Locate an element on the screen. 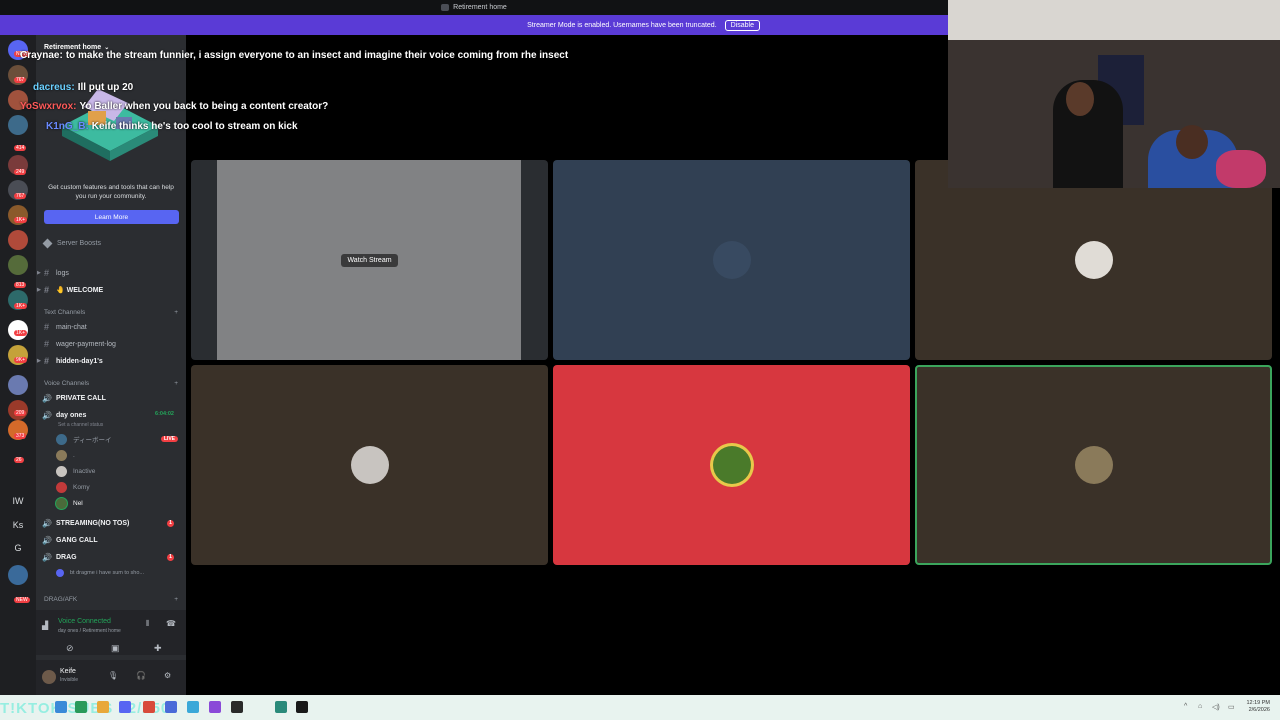  call-timer: 6:04:02 is located at coordinates (164, 414).